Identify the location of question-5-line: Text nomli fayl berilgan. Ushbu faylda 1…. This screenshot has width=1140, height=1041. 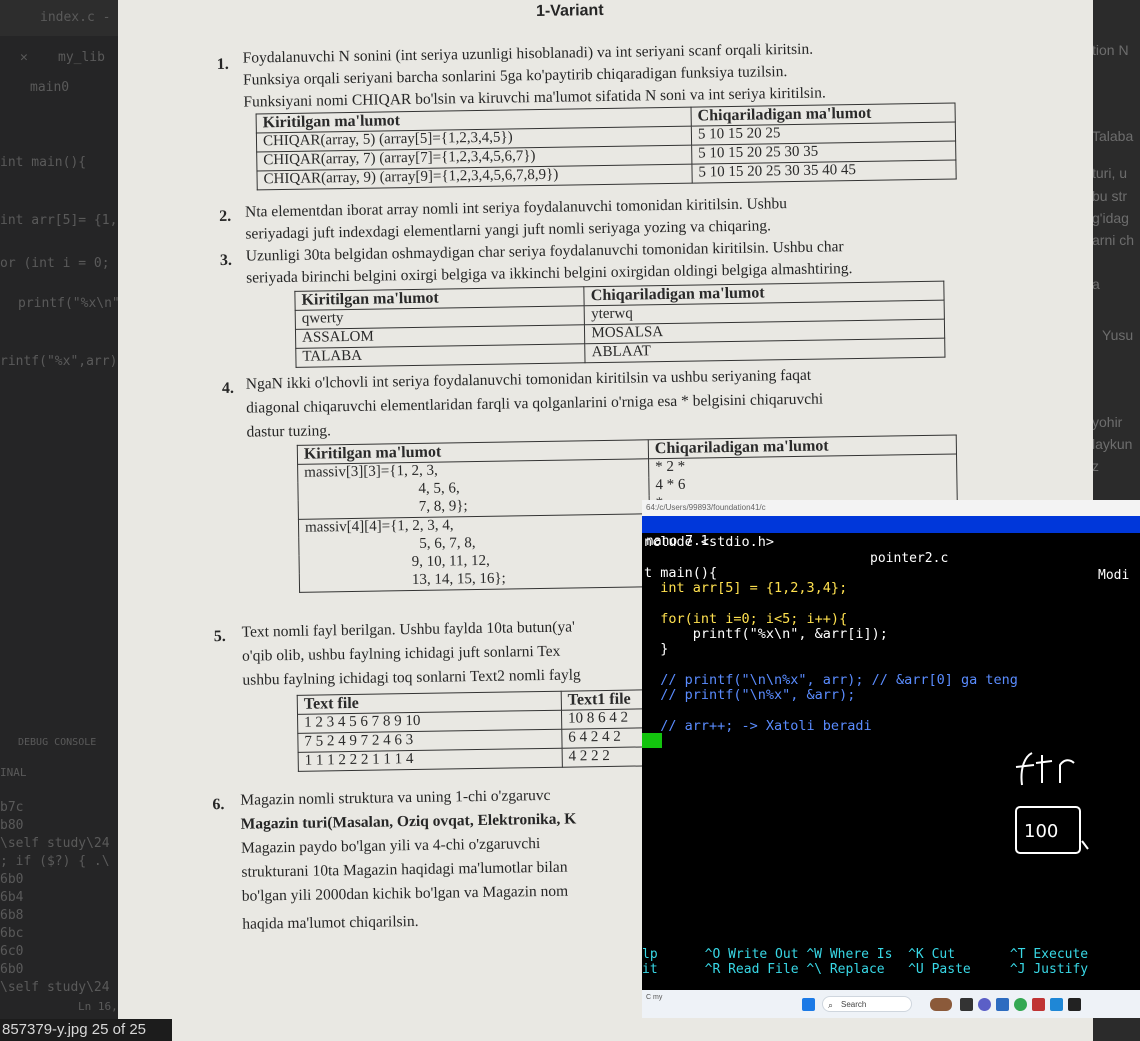
(408, 629).